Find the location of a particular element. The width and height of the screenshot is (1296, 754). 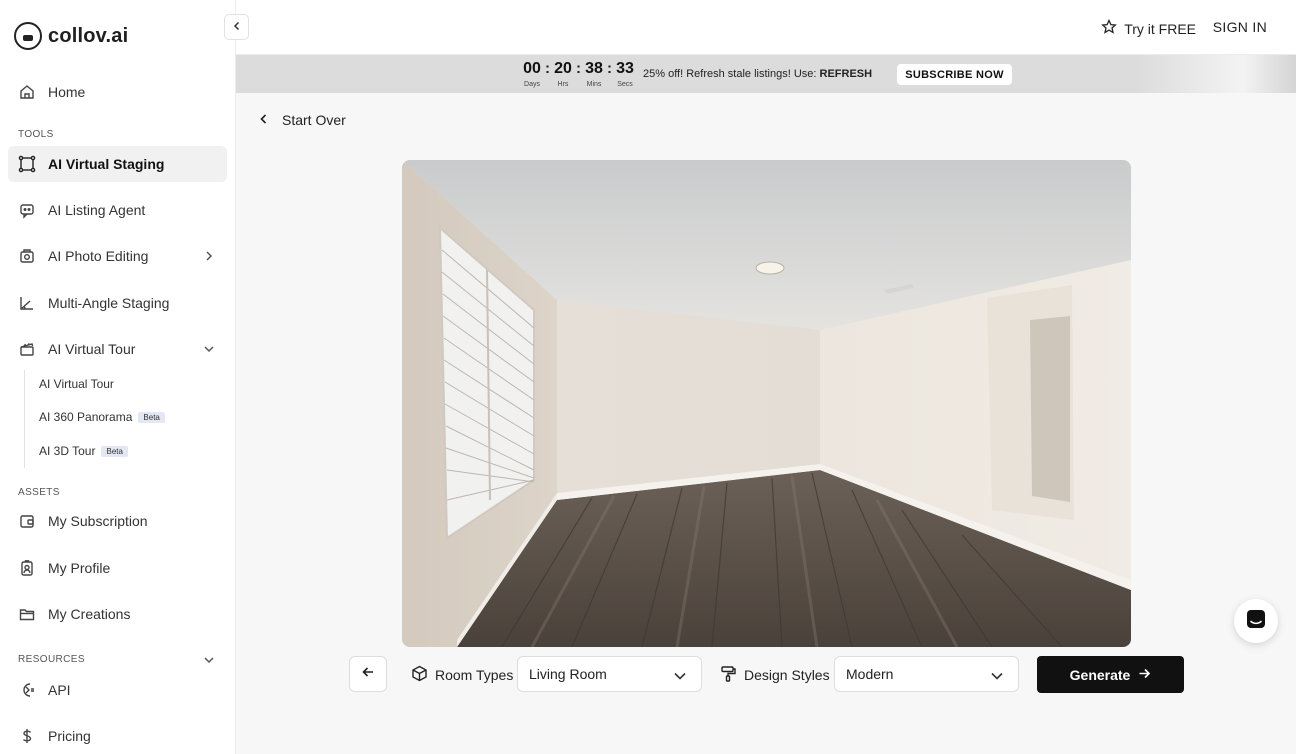

sidebar-item-pricing: Pricing is located at coordinates (117, 736).